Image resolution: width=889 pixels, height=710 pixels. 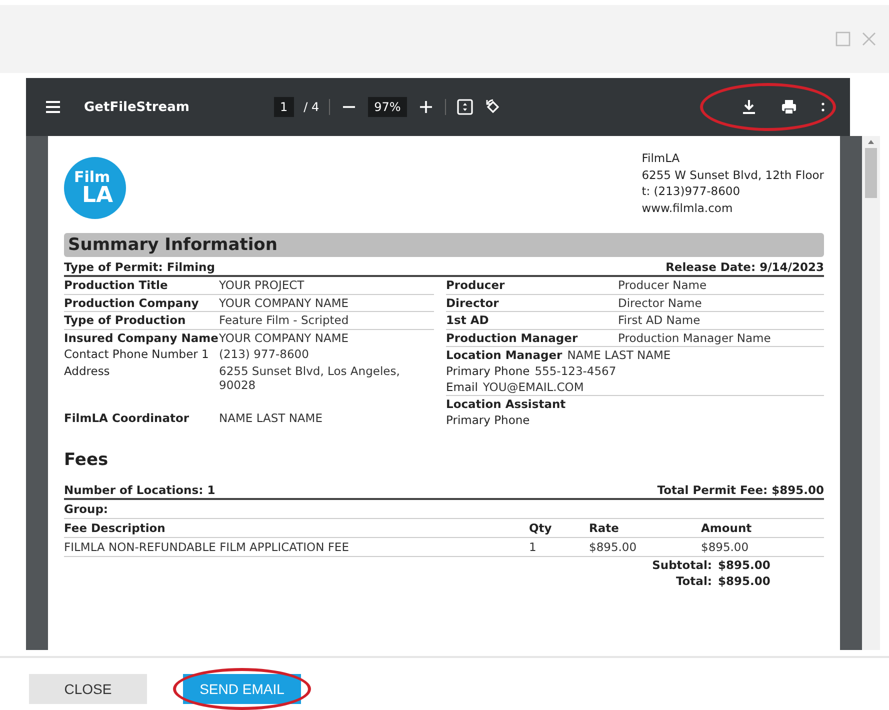 What do you see at coordinates (207, 547) in the screenshot?
I see `table-cell-text: FILMLA NON-REFUNDABLE FILM APPLICATION FEE` at bounding box center [207, 547].